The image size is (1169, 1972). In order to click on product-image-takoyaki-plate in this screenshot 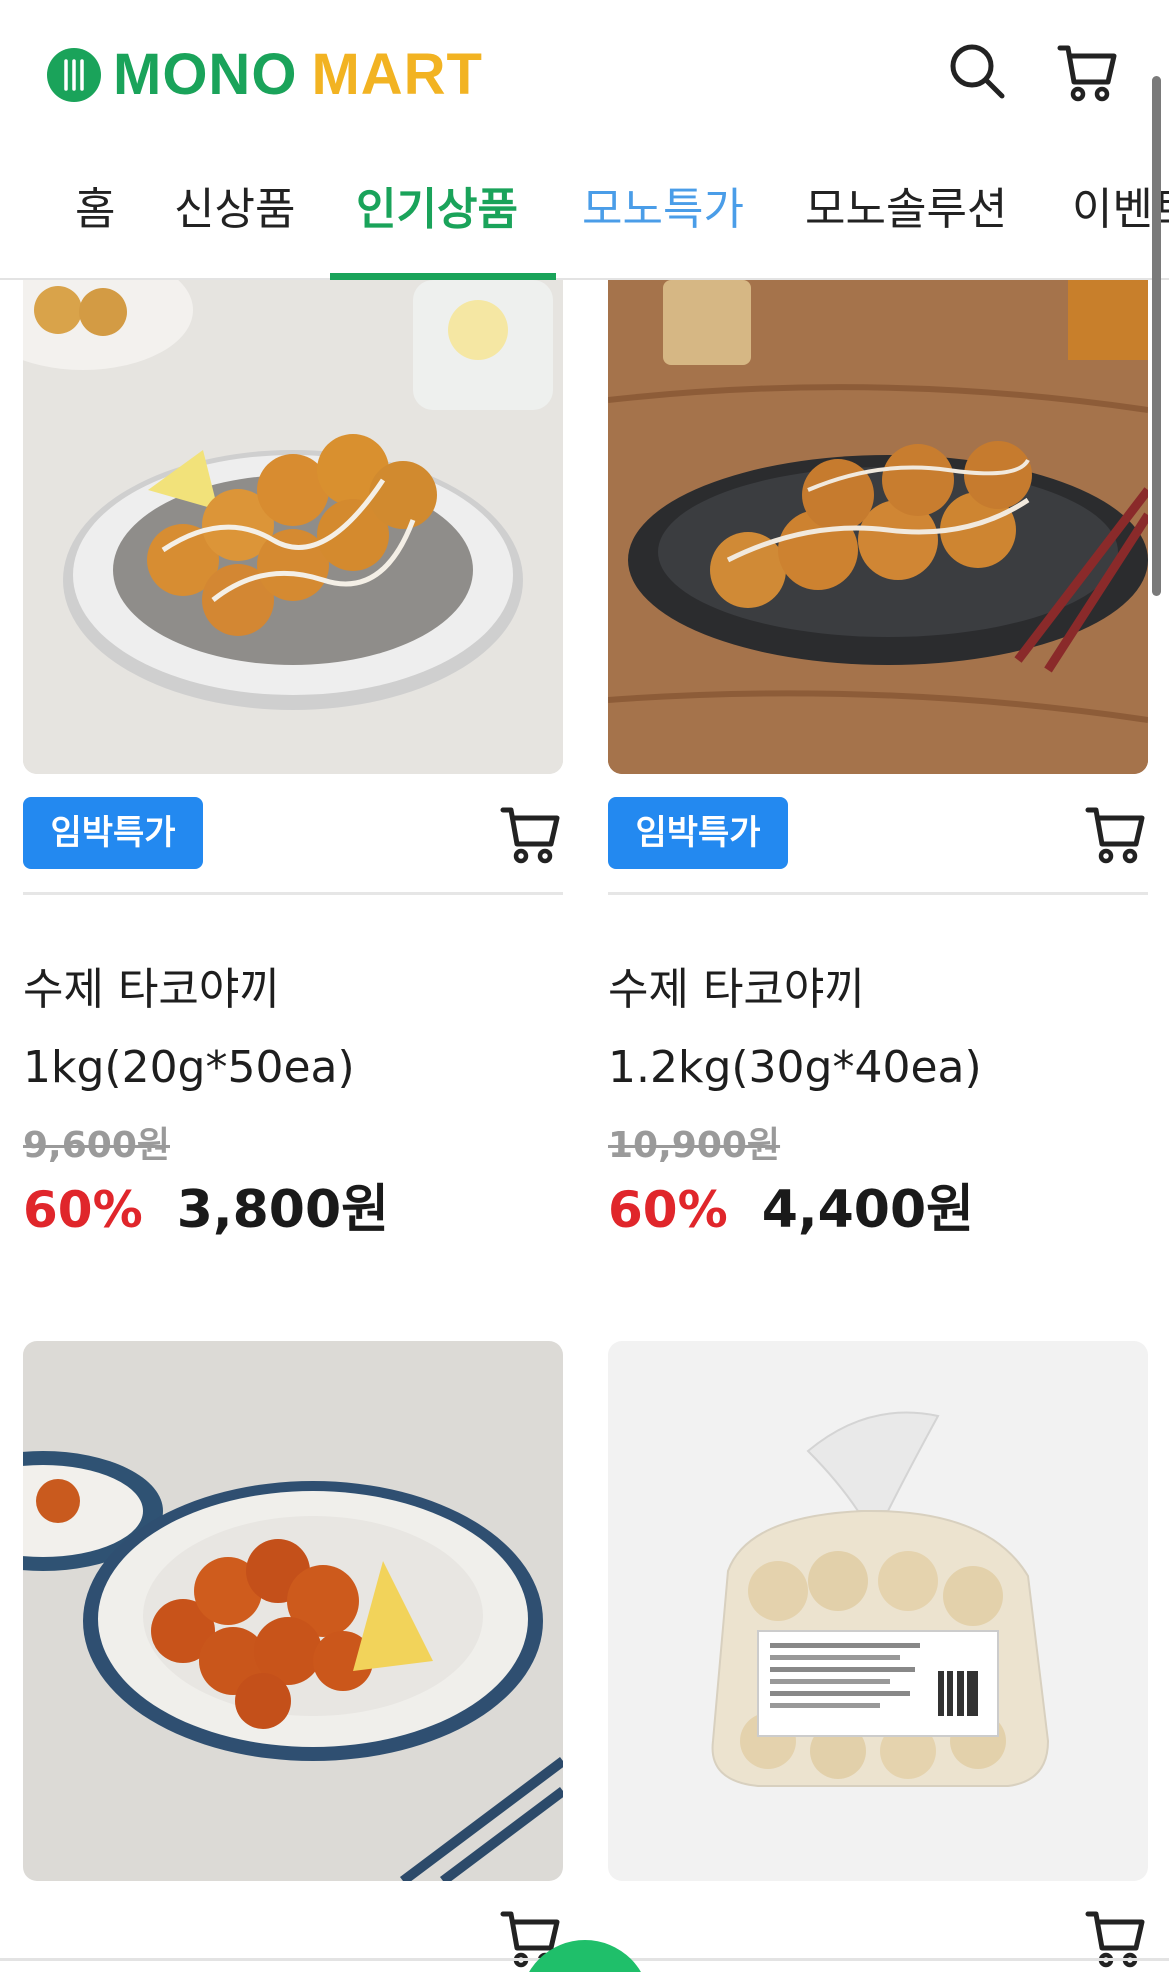, I will do `click(293, 527)`.